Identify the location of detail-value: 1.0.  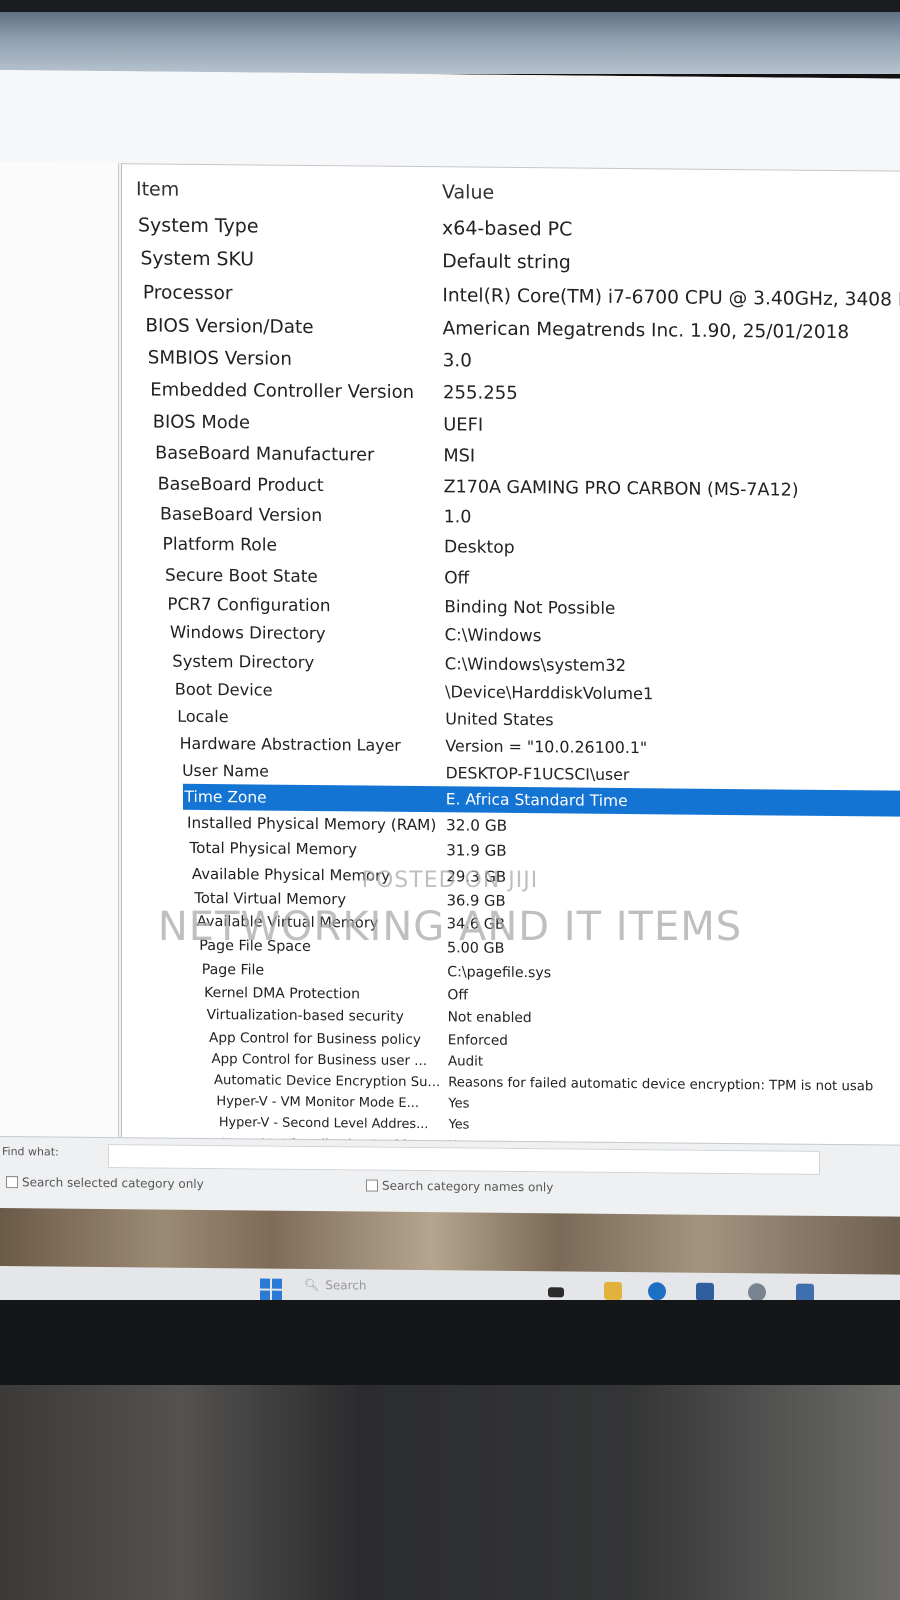
(457, 517).